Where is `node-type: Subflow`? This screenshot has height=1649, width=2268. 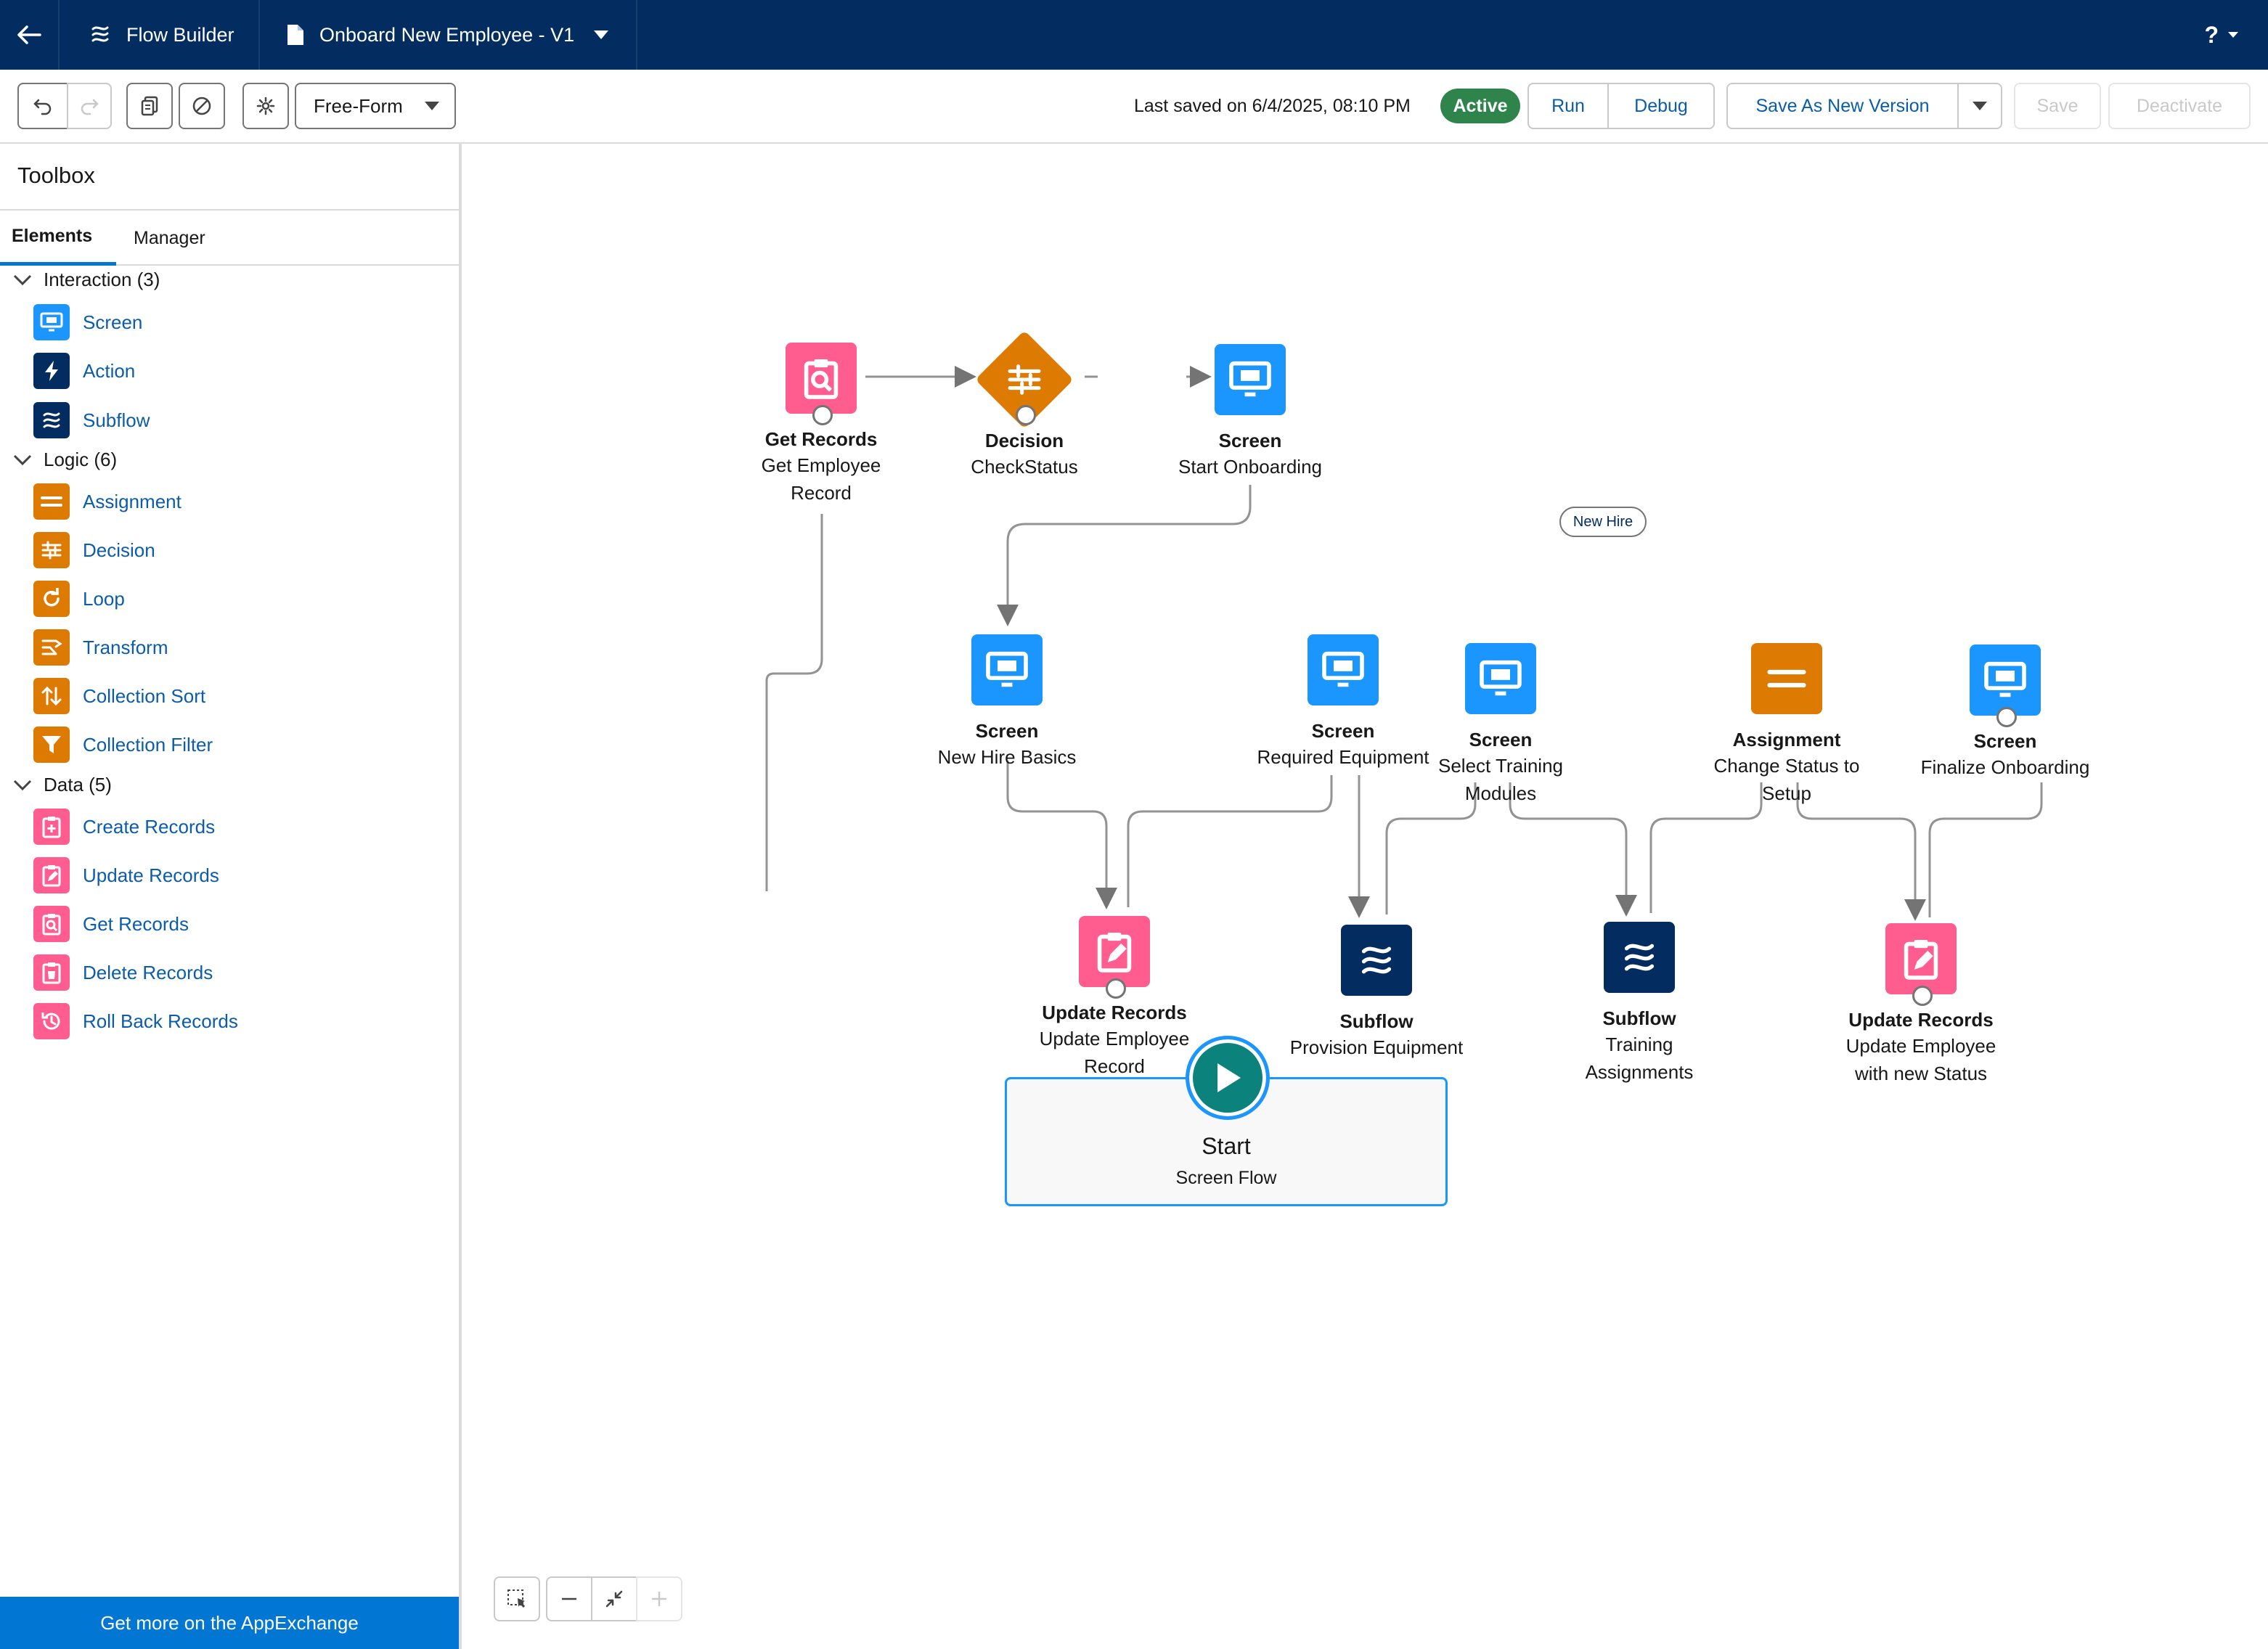 node-type: Subflow is located at coordinates (1376, 1021).